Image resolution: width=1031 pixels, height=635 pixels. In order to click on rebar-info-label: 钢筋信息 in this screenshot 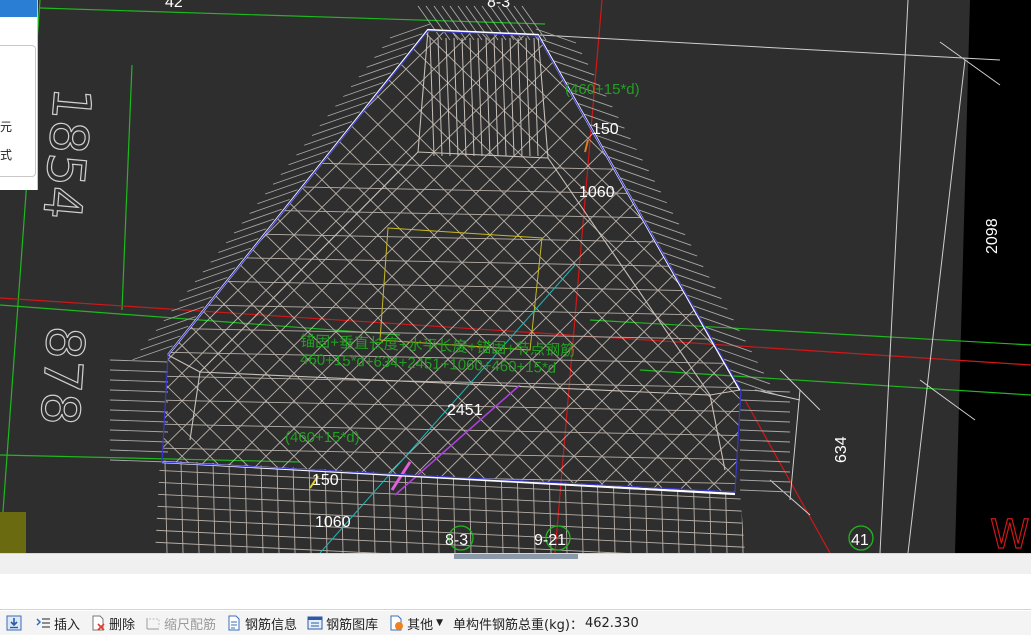, I will do `click(271, 625)`.